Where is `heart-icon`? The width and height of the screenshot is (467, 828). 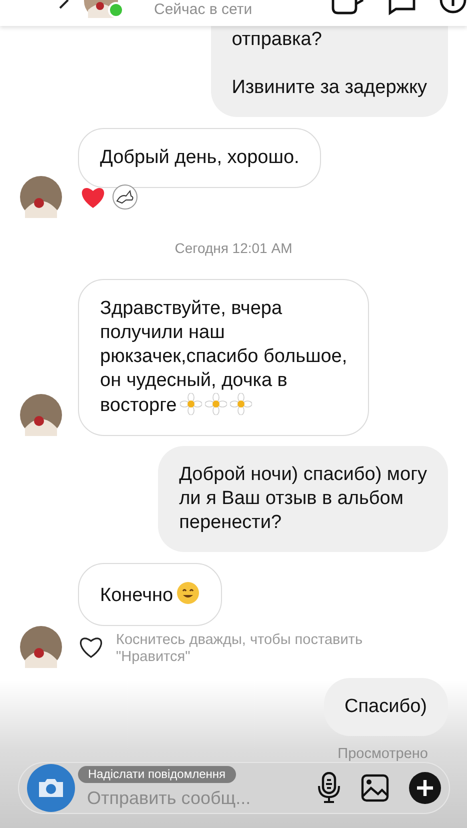
heart-icon is located at coordinates (93, 197).